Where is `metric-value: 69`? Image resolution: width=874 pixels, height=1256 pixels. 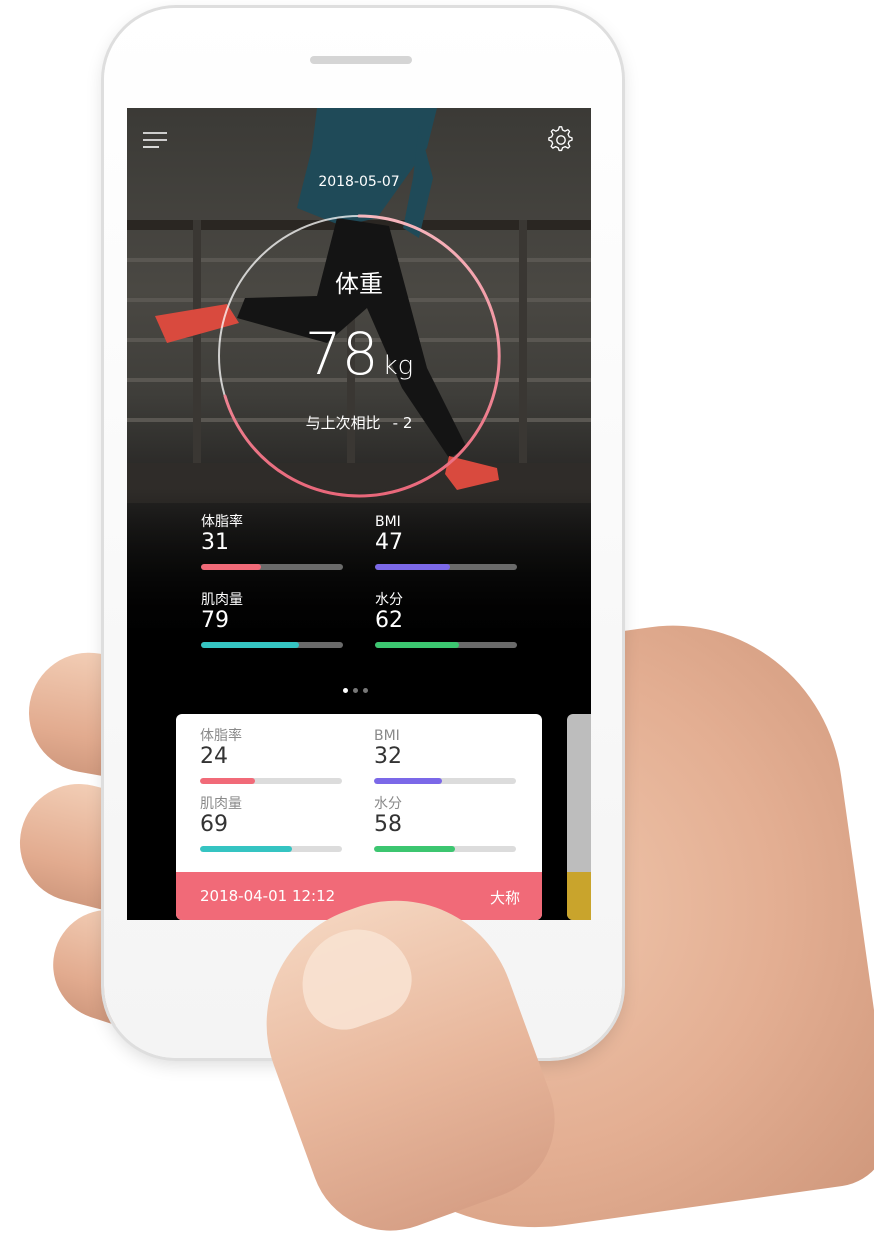
metric-value: 69 is located at coordinates (214, 824).